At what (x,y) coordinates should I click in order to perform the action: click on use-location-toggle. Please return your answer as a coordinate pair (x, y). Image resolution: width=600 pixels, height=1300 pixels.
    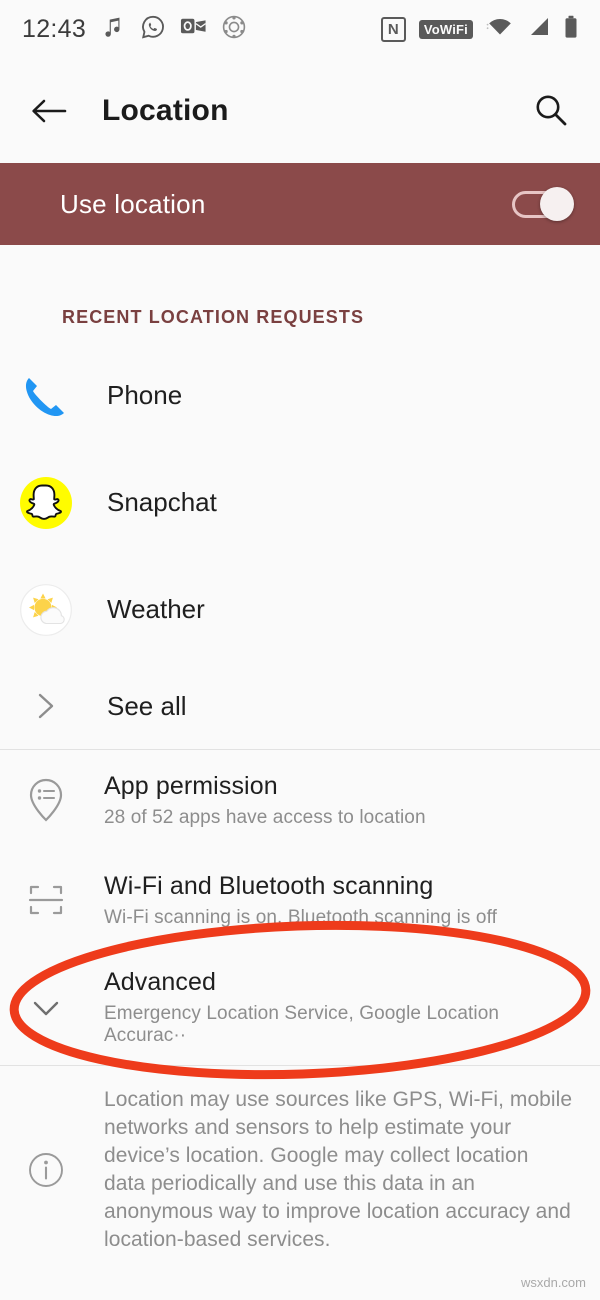
    Looking at the image, I should click on (543, 204).